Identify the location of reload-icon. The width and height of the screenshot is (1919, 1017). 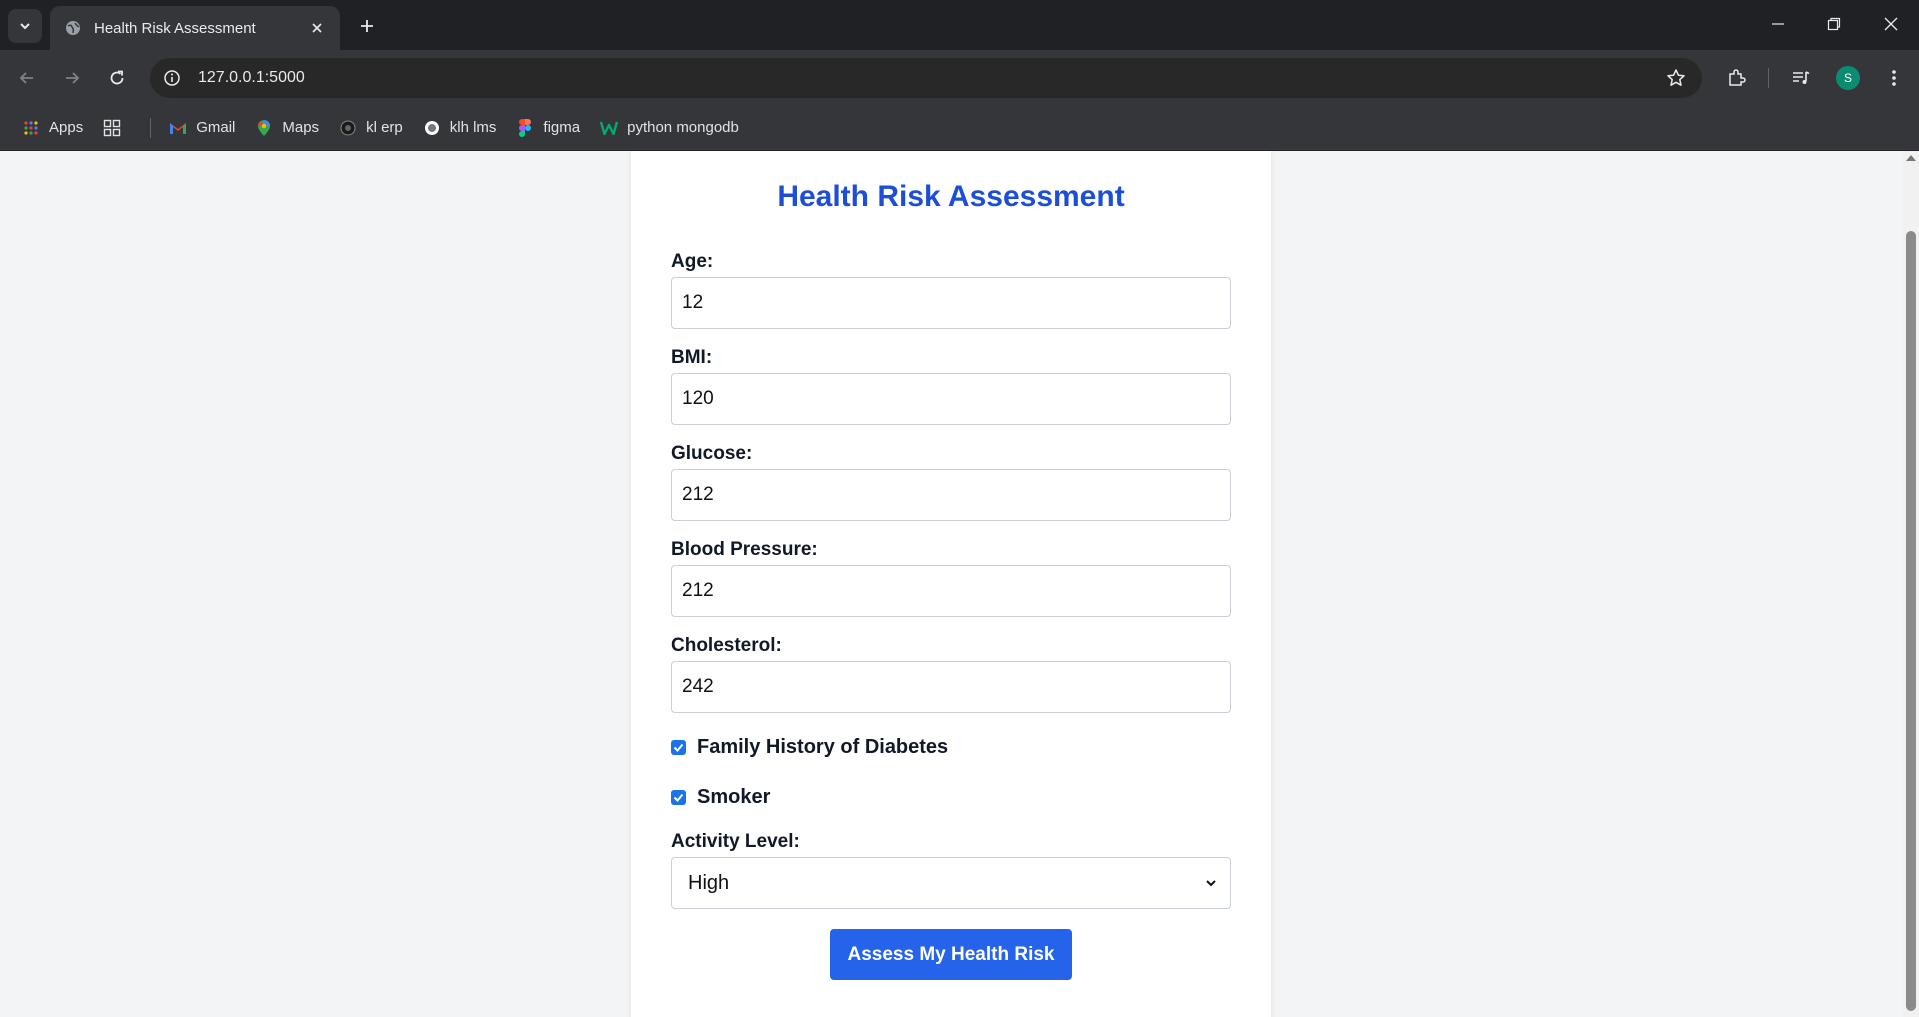
(117, 77).